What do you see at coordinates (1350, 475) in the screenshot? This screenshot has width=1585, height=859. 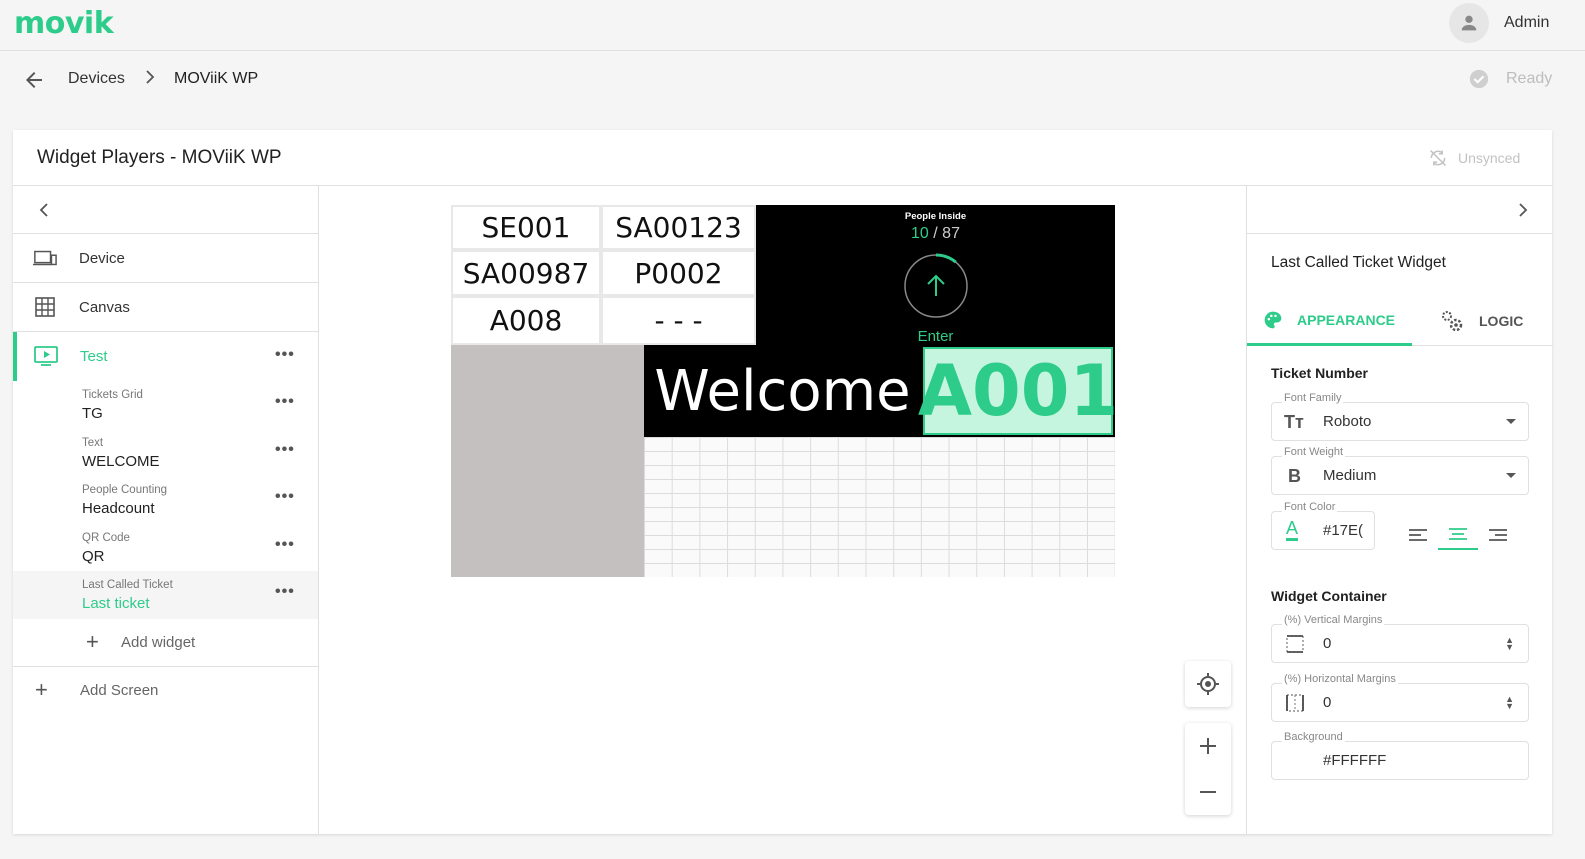 I see `field-value: Medium` at bounding box center [1350, 475].